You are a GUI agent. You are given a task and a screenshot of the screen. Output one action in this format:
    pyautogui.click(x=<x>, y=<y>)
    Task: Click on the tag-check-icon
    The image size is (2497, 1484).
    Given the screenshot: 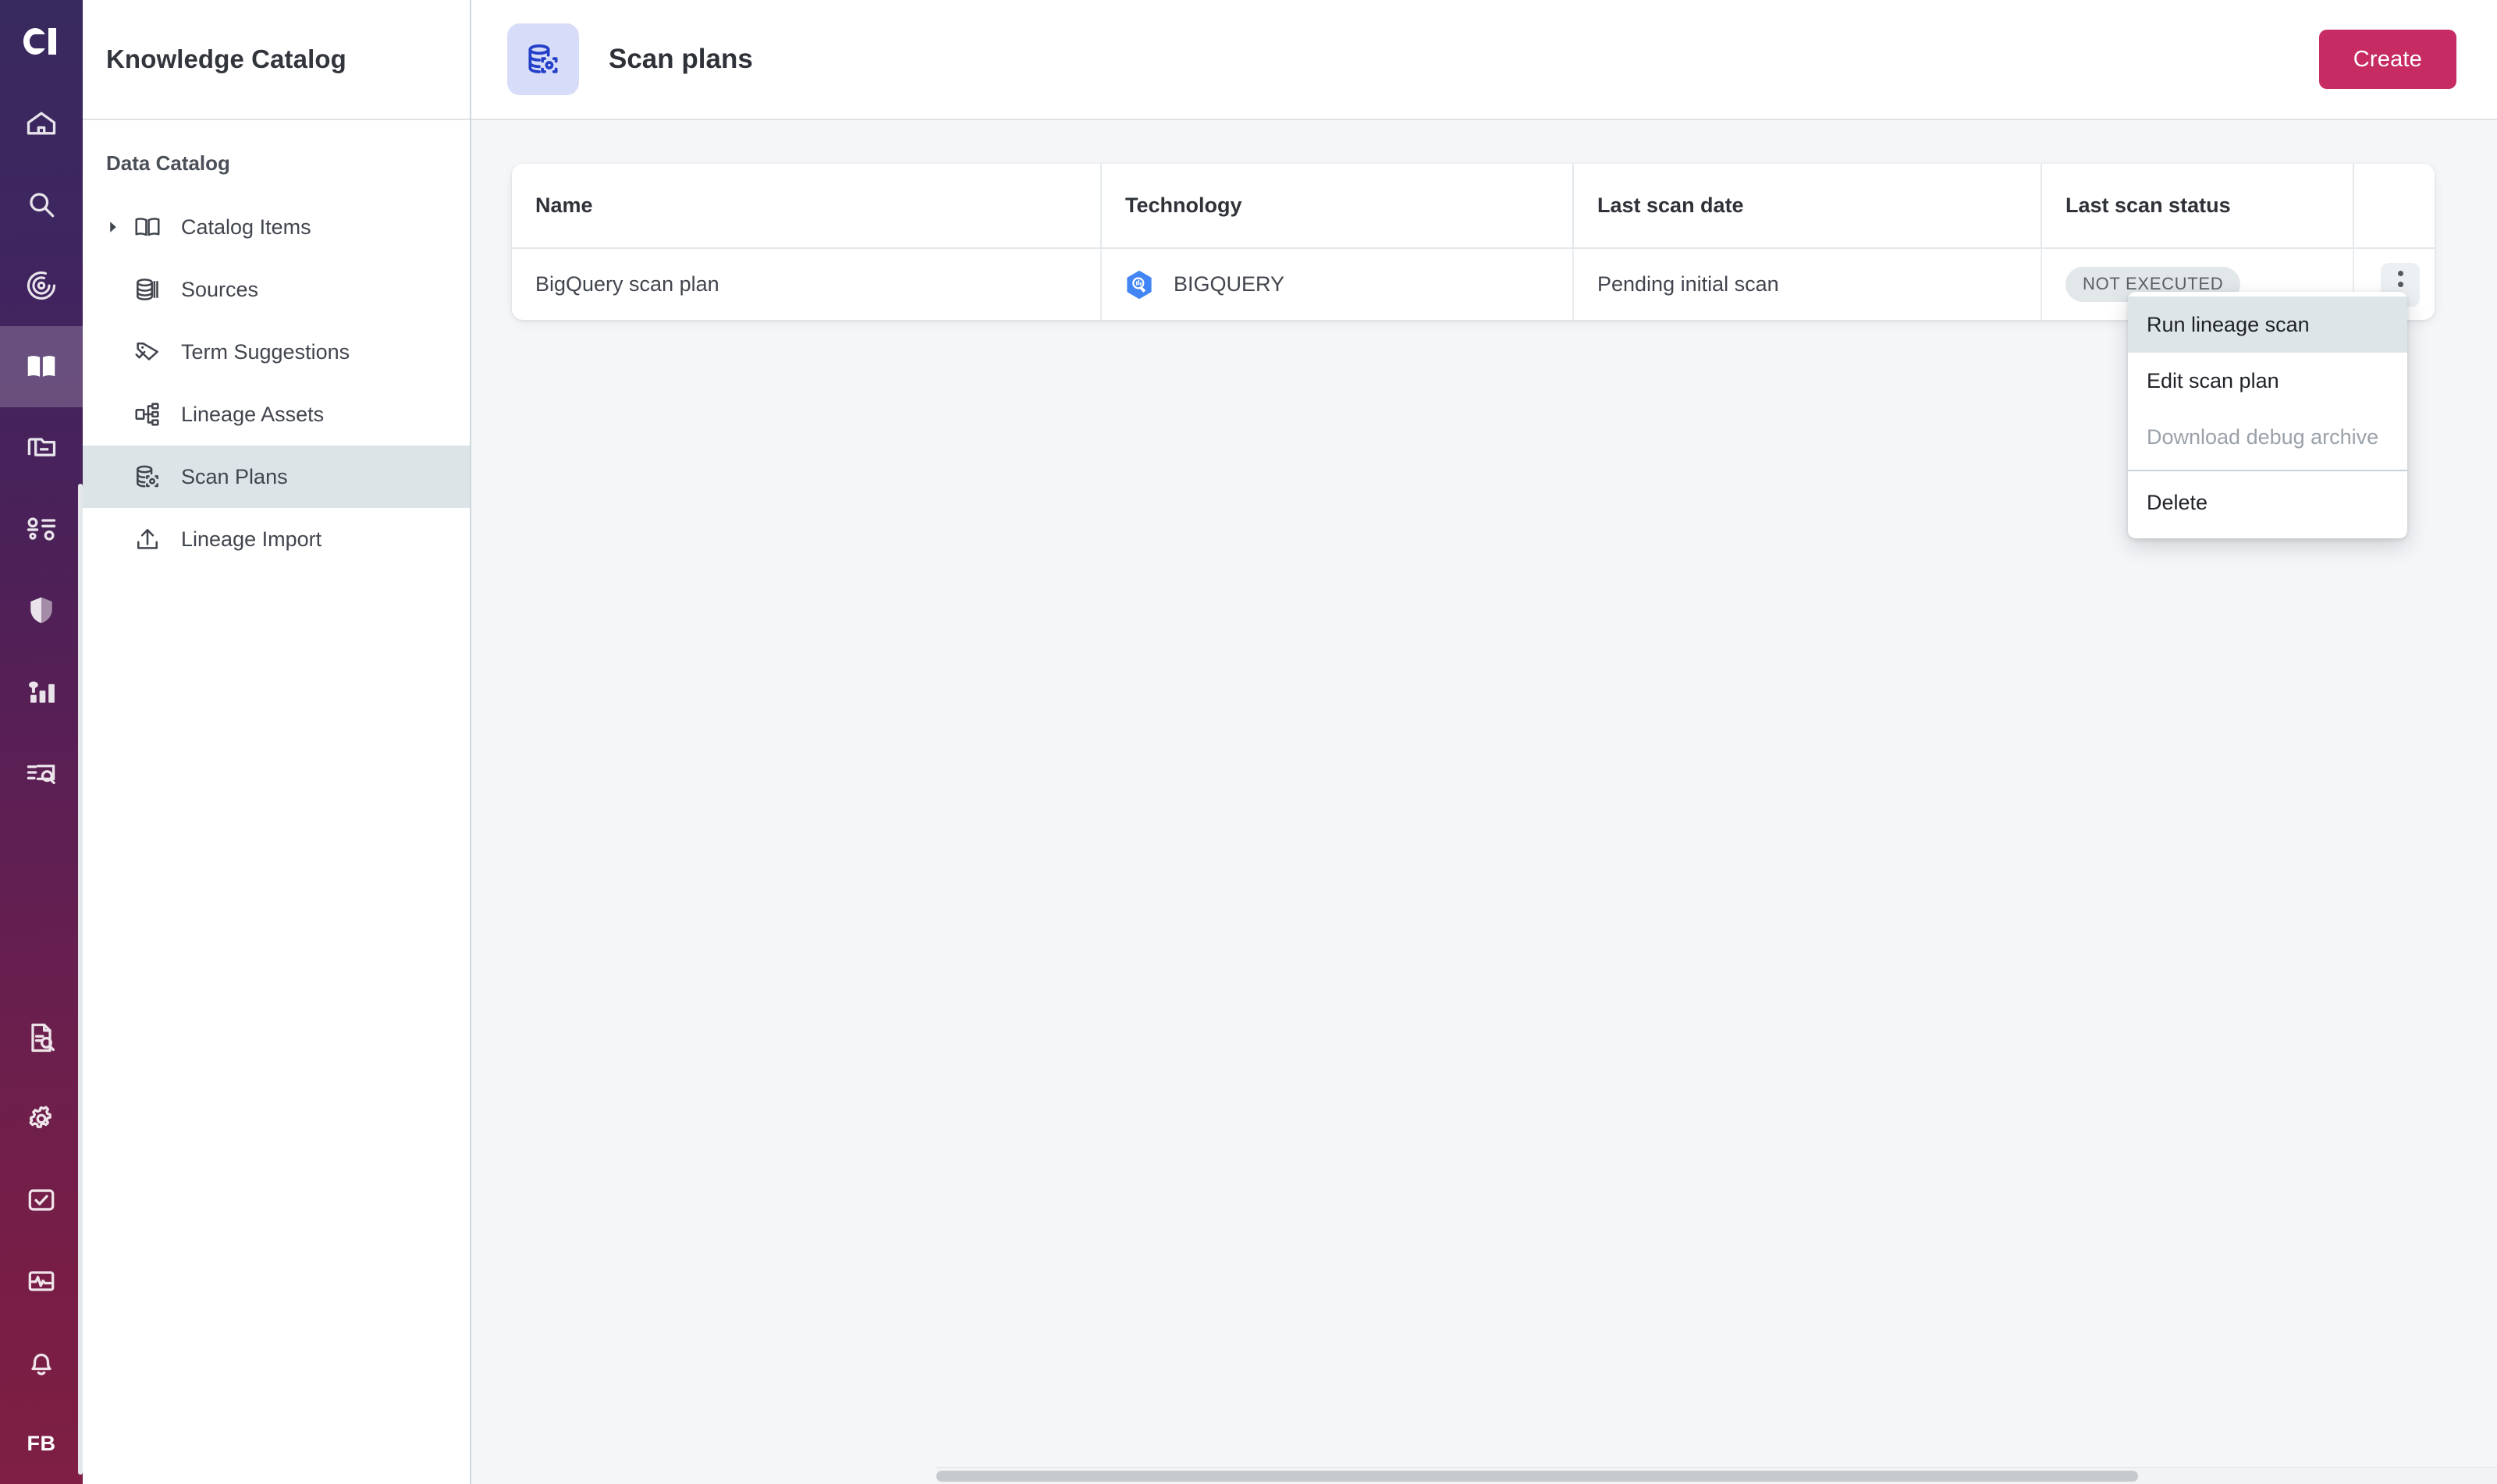 What is the action you would take?
    pyautogui.click(x=153, y=352)
    